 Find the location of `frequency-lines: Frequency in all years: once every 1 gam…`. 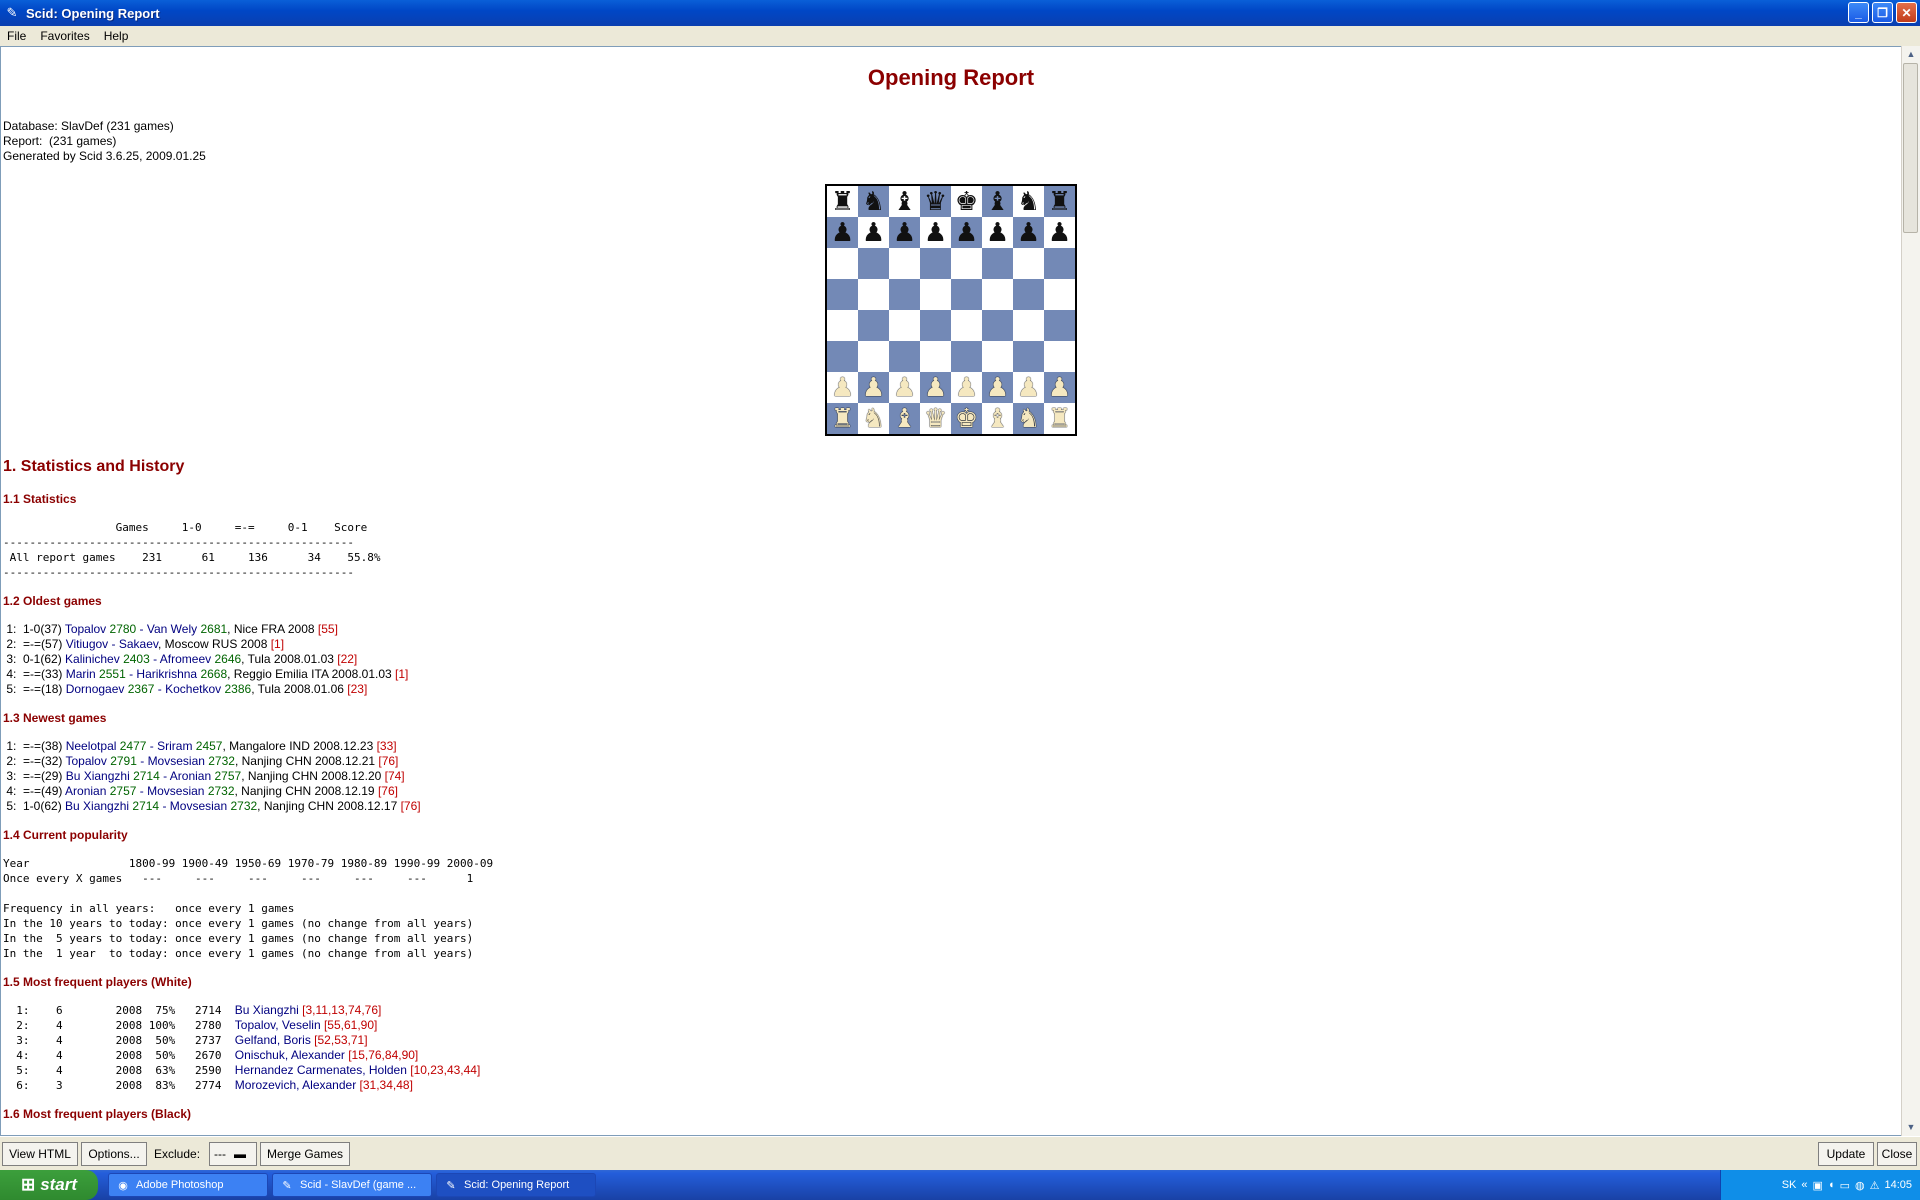

frequency-lines: Frequency in all years: once every 1 gam… is located at coordinates (238, 931).